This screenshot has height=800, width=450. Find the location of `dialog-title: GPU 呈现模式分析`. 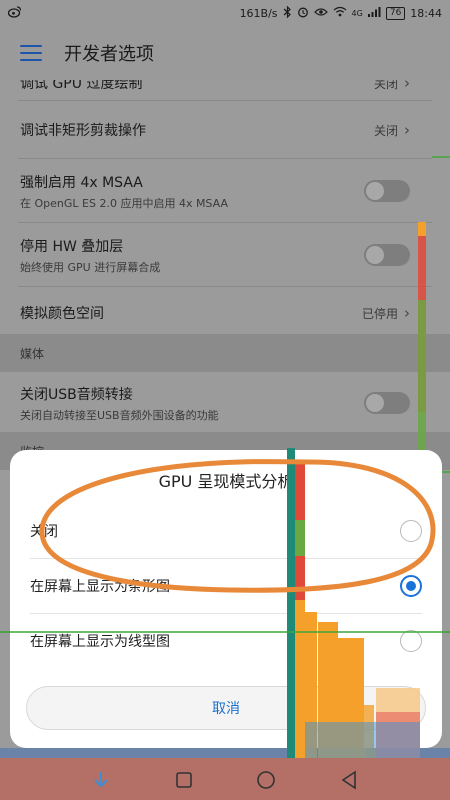

dialog-title: GPU 呈现模式分析 is located at coordinates (226, 481).